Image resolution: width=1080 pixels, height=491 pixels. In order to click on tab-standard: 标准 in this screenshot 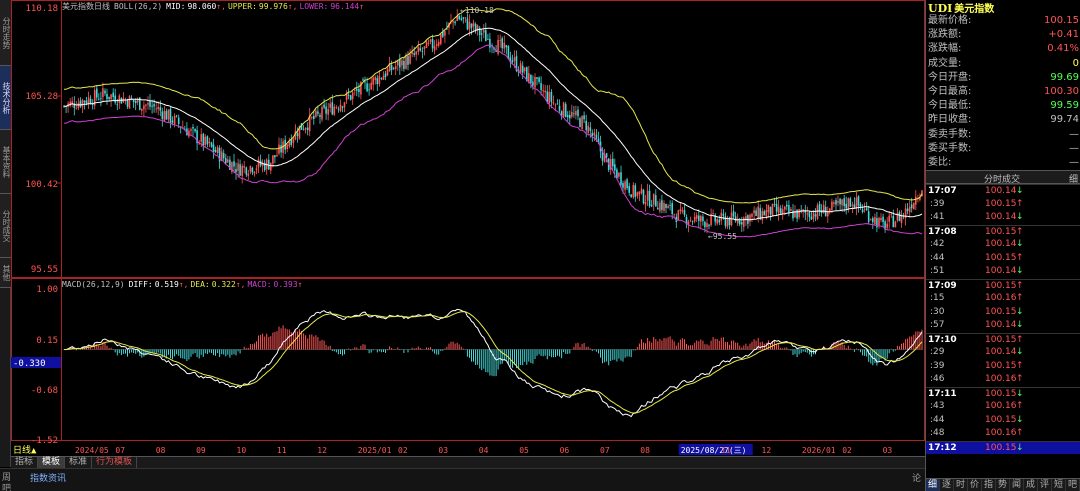, I will do `click(79, 462)`.